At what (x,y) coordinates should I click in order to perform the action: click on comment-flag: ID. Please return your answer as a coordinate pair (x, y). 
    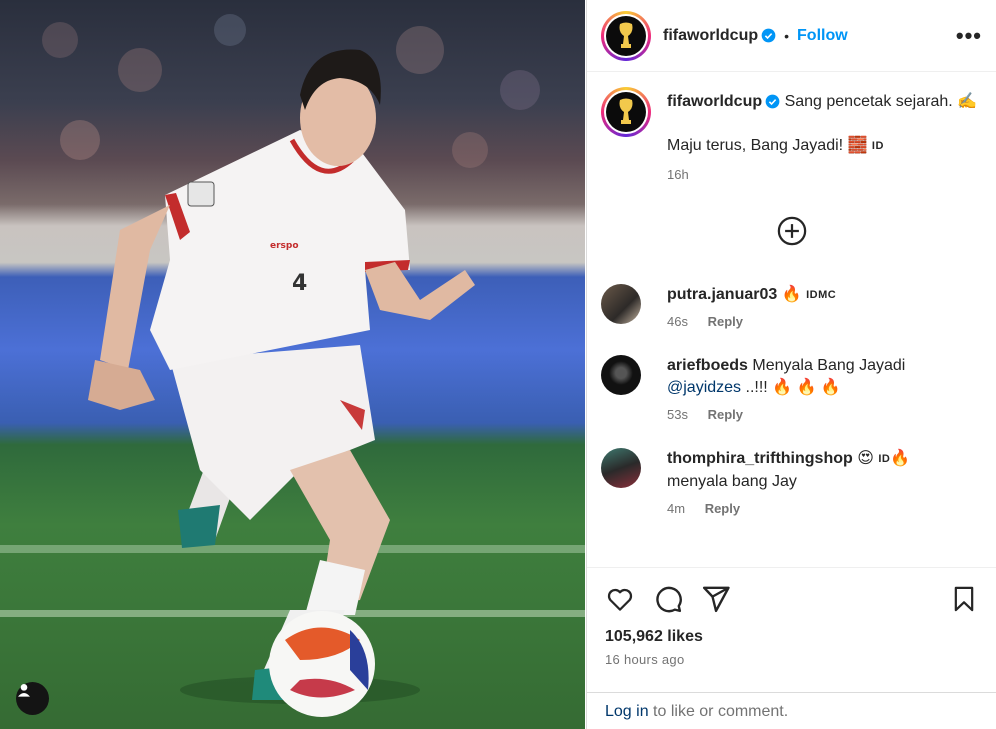
    Looking at the image, I should click on (884, 459).